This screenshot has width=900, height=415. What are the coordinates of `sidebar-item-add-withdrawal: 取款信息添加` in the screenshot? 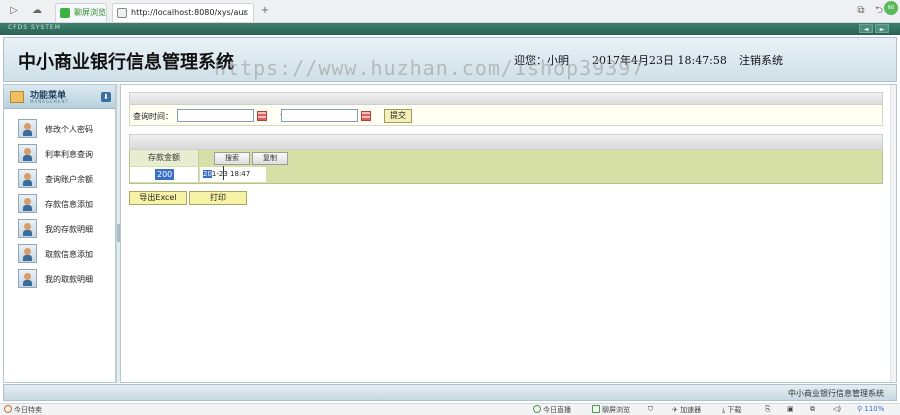 It's located at (65, 254).